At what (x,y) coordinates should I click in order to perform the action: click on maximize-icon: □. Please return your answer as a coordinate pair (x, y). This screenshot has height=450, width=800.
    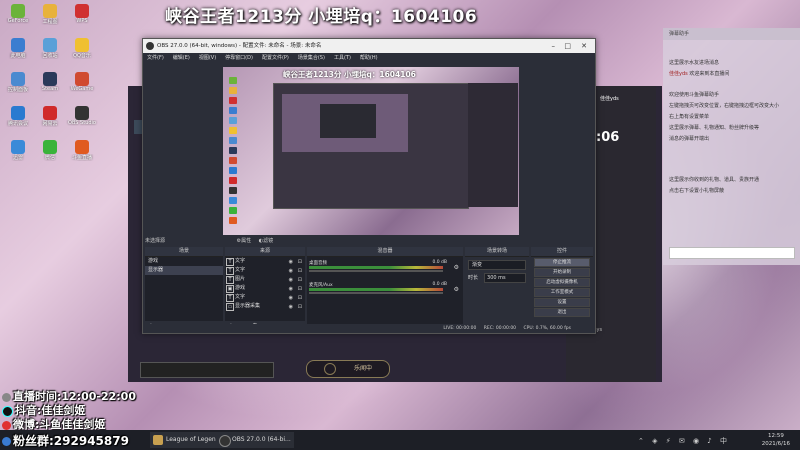
    Looking at the image, I should click on (567, 46).